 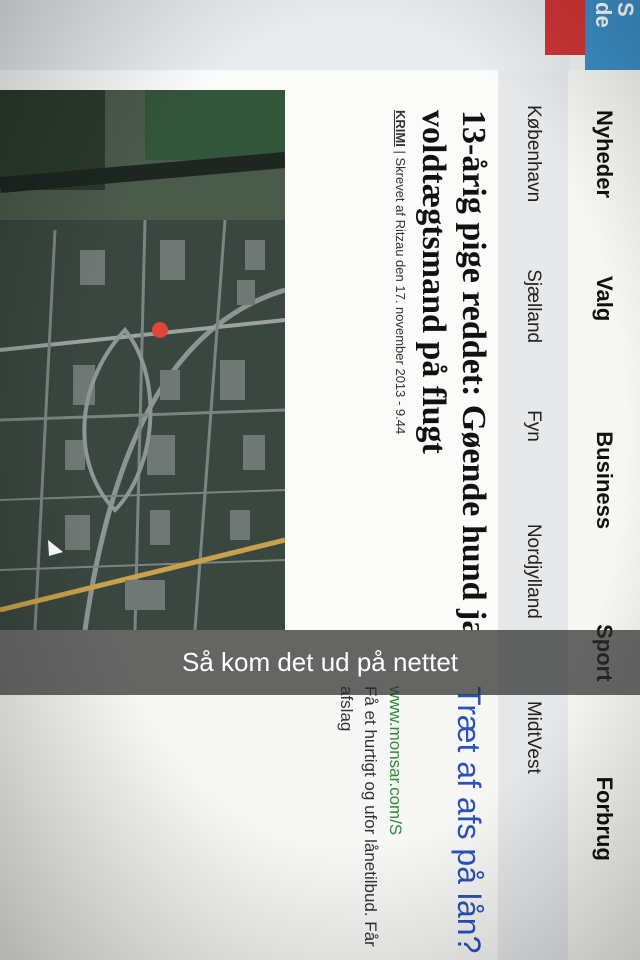 I want to click on nav-item-business: Business, so click(x=604, y=465).